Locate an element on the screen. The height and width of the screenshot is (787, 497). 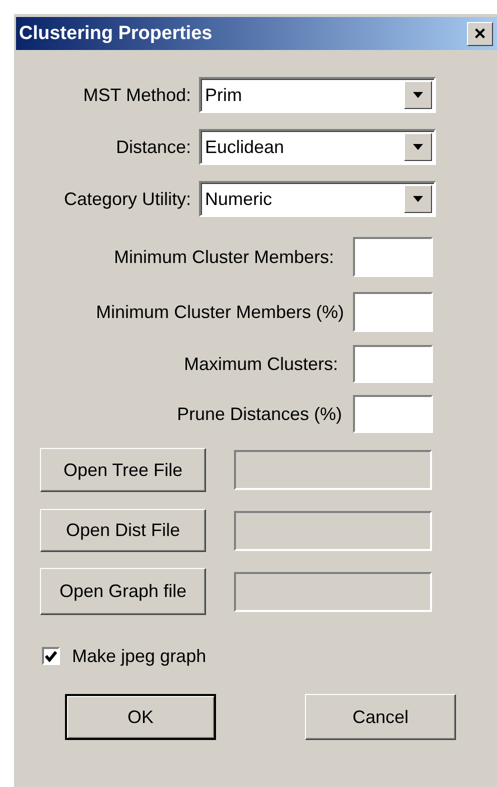
dropdown-value: Euclidean is located at coordinates (245, 147).